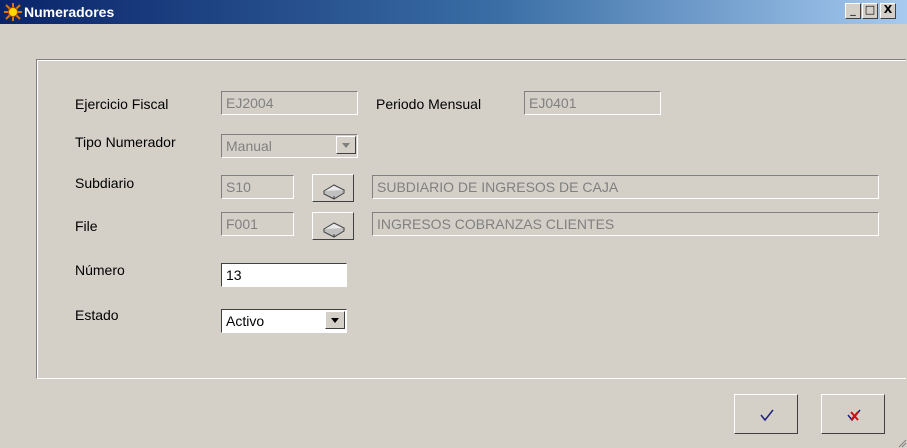  What do you see at coordinates (592, 103) in the screenshot?
I see `periodo-mensual-field: EJ0401` at bounding box center [592, 103].